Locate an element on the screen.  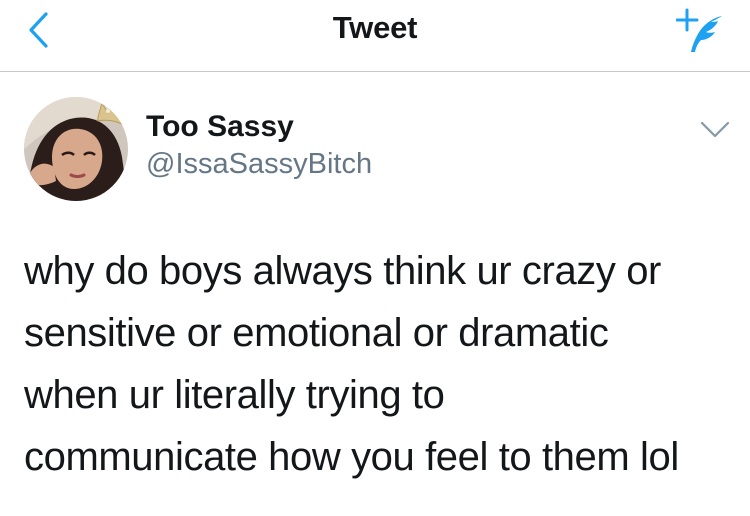
tweet-text-line: communicate how you feel to them lol is located at coordinates (351, 457).